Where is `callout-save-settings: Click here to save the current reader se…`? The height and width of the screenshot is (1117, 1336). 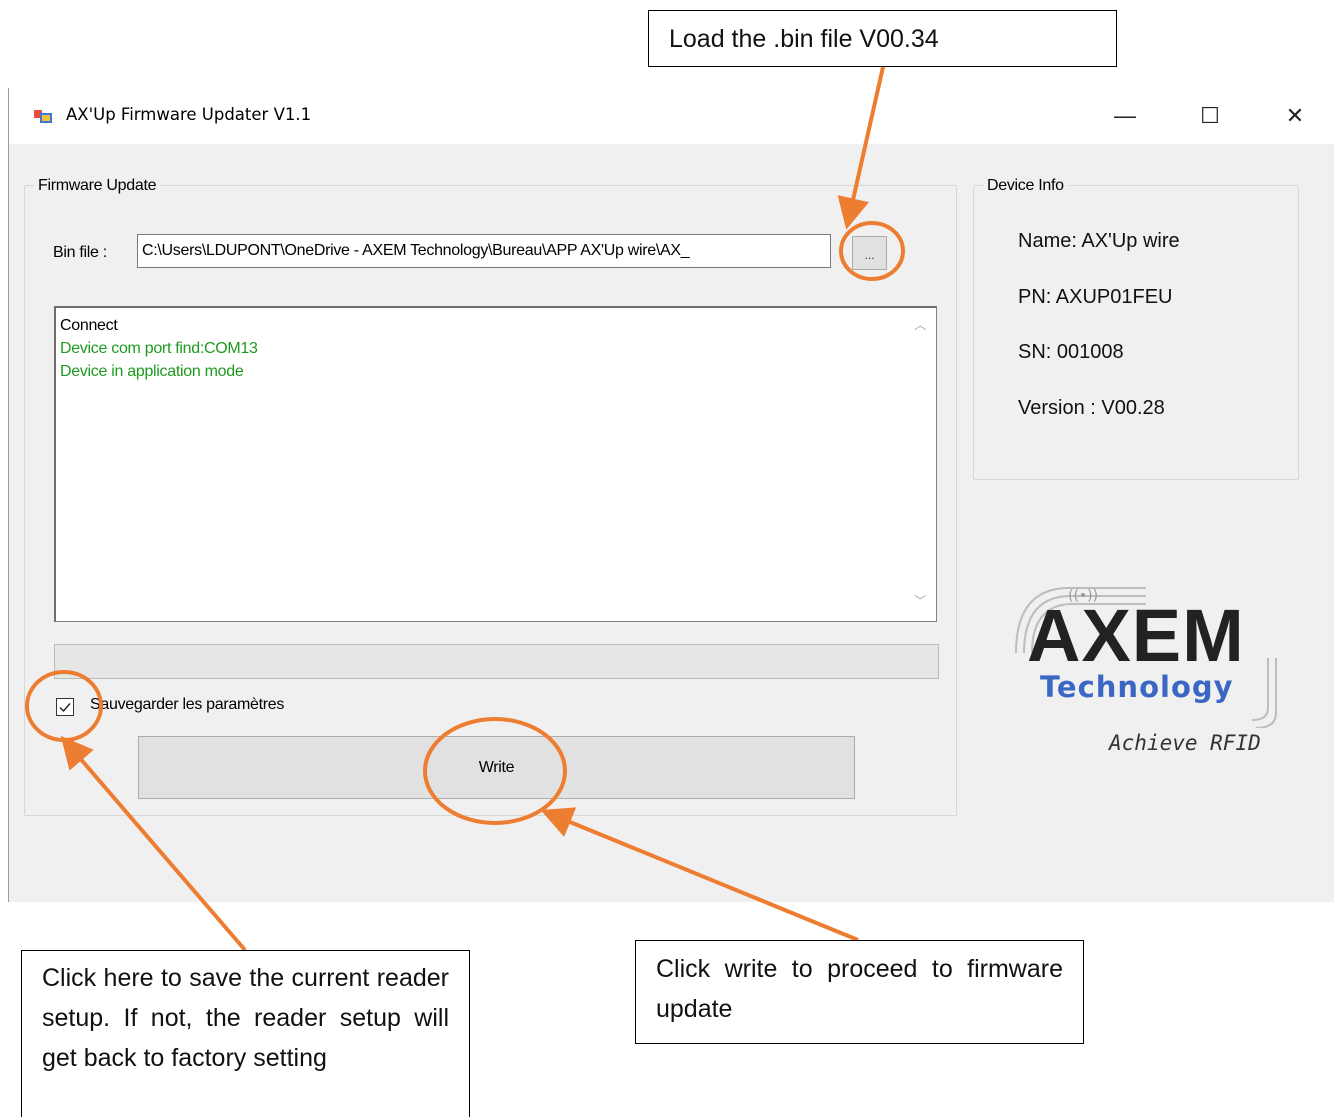
callout-save-settings: Click here to save the current reader se… is located at coordinates (245, 1033).